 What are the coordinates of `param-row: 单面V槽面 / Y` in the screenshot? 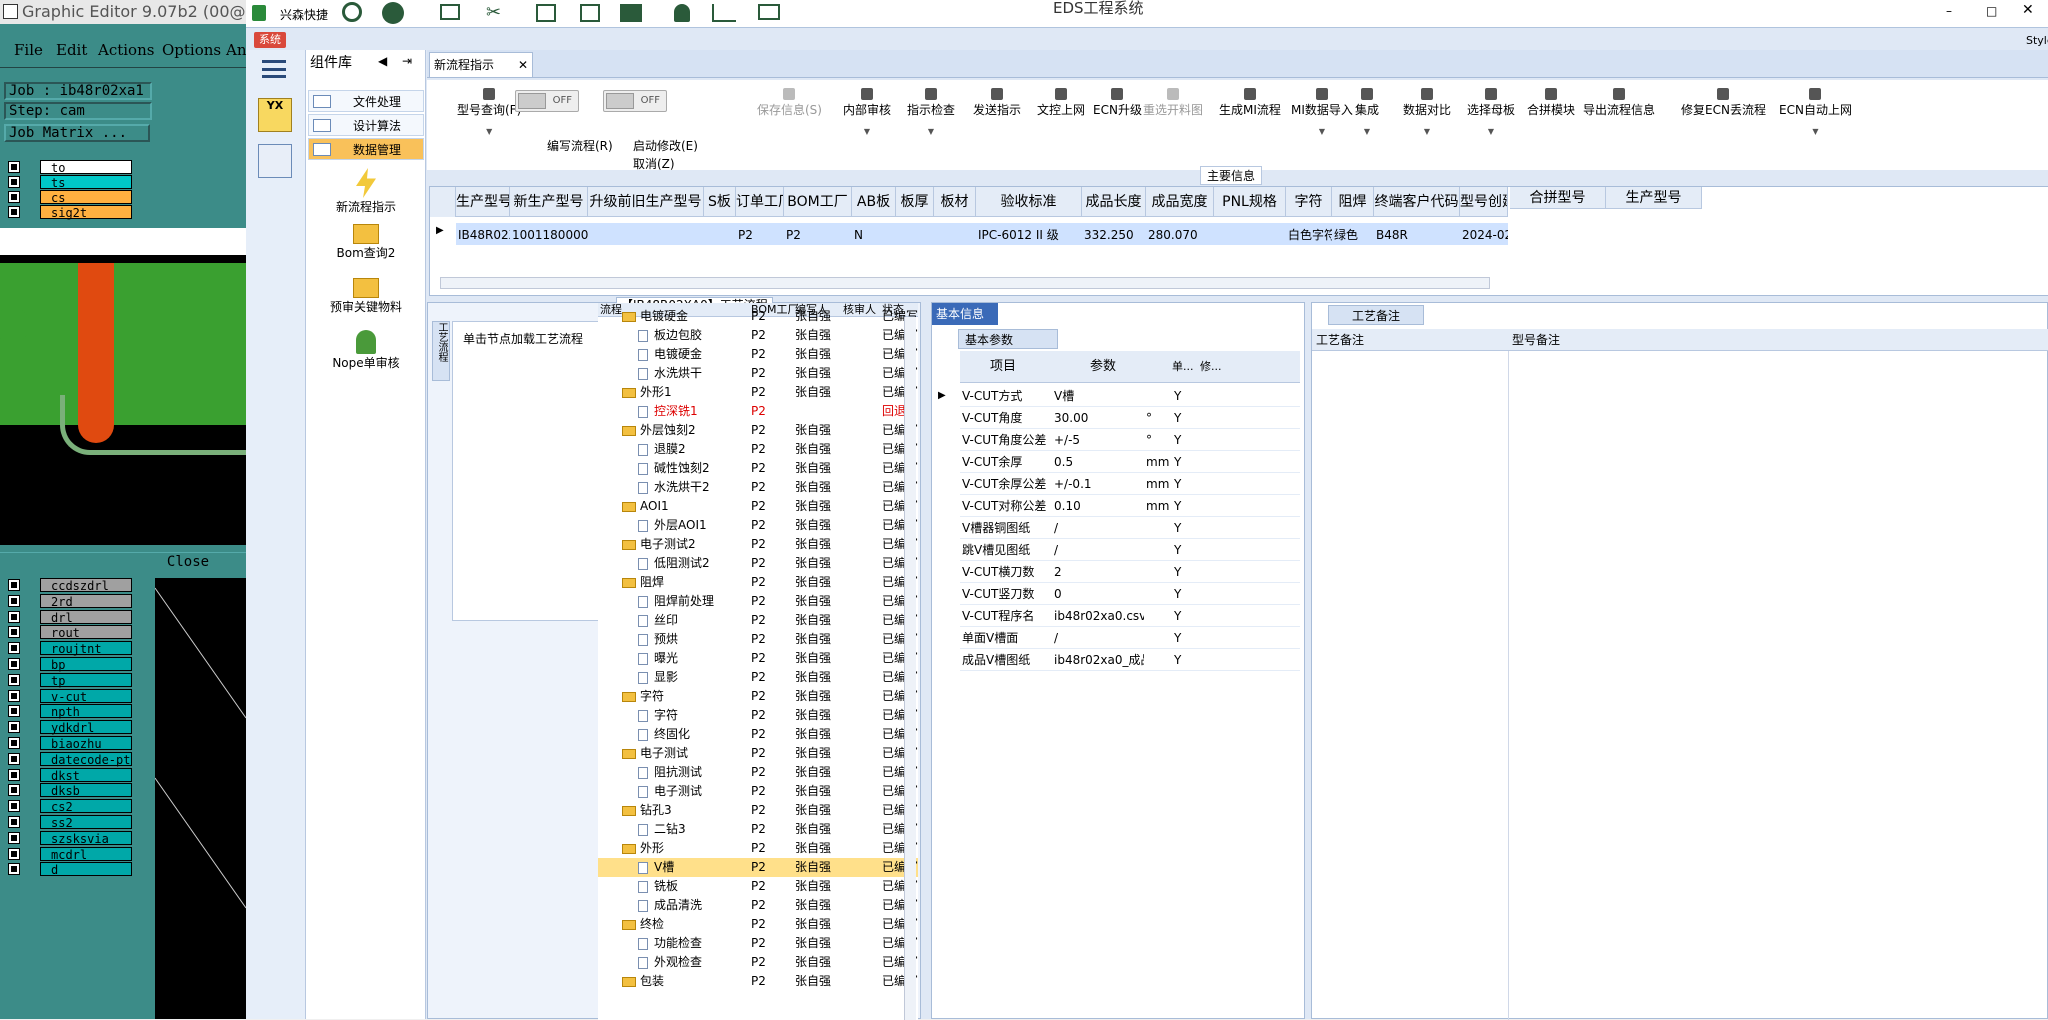 It's located at (1130, 638).